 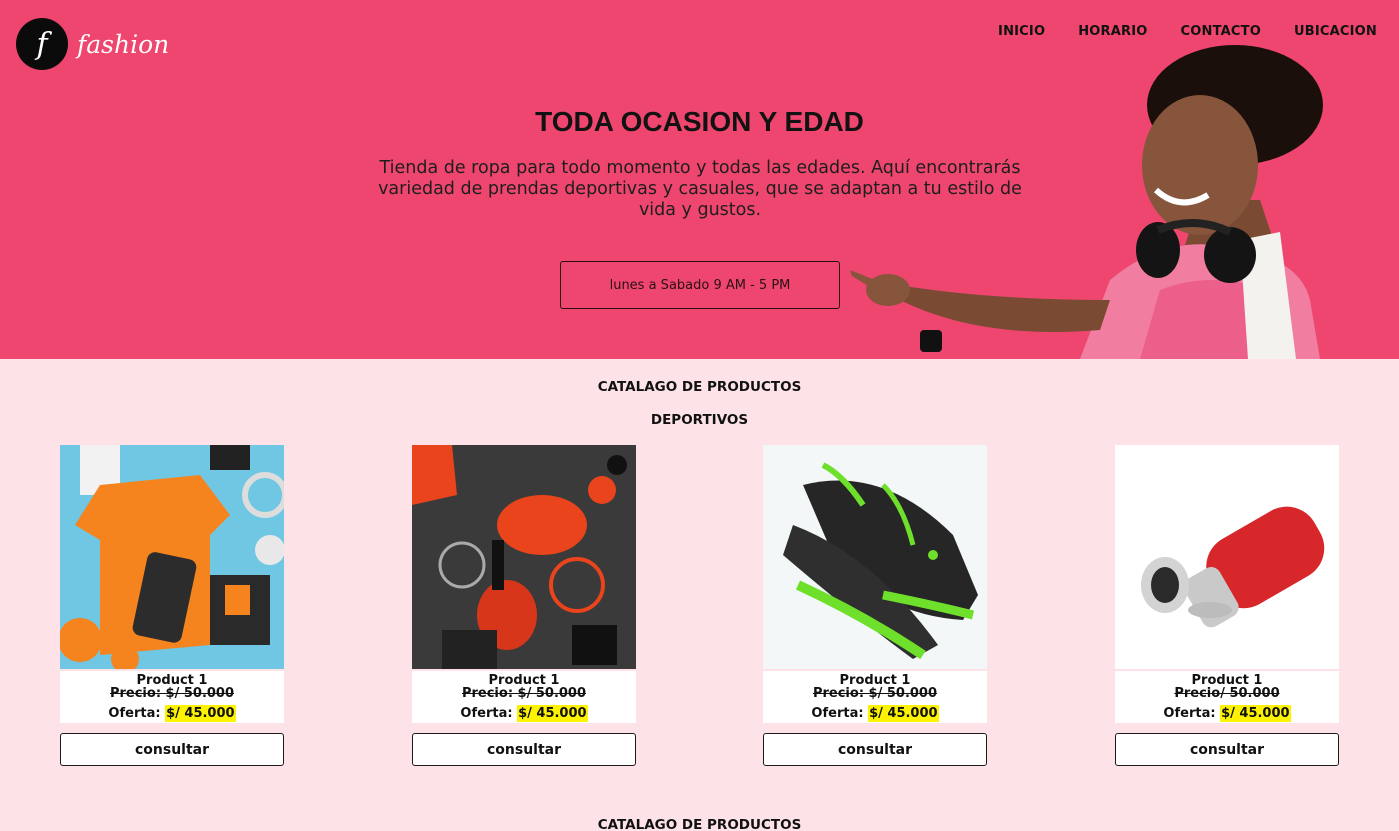 What do you see at coordinates (699, 387) in the screenshot?
I see `catalog-title: CATALAGO DE PRODUCTOS` at bounding box center [699, 387].